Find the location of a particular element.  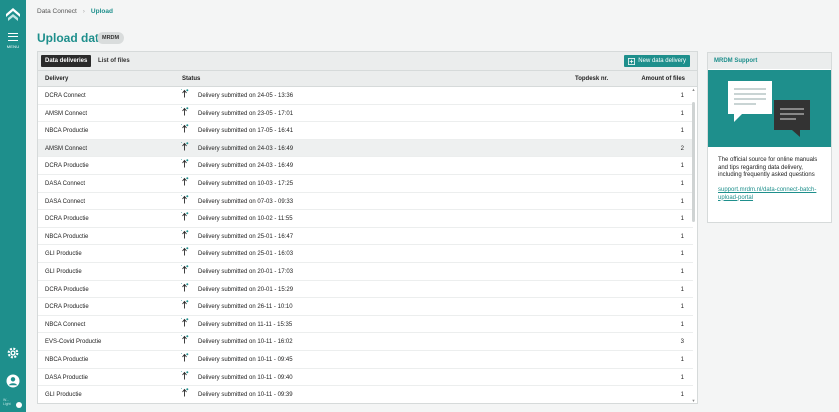

amount-of-files: 3 is located at coordinates (682, 342).